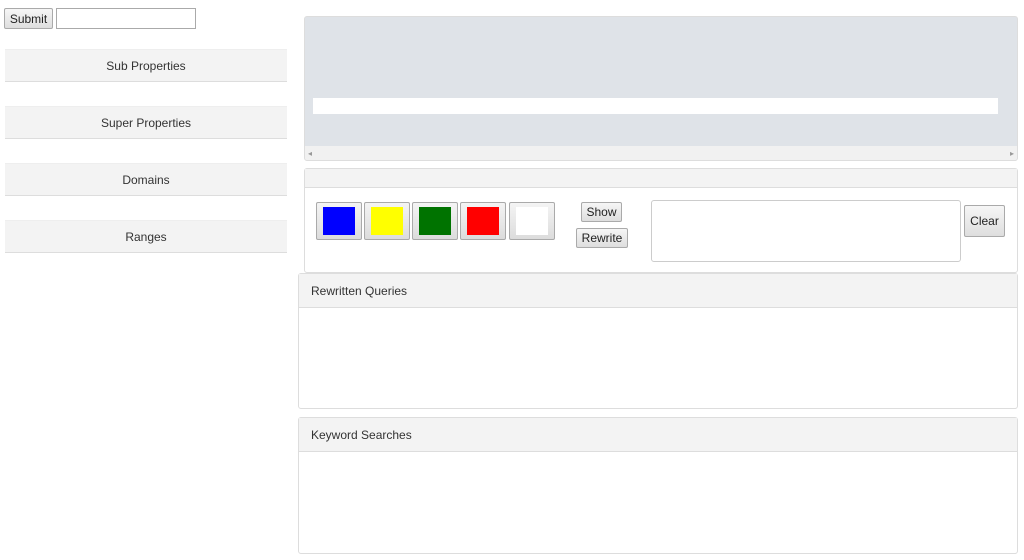 The image size is (1024, 560). I want to click on accordion-label: Ranges, so click(146, 236).